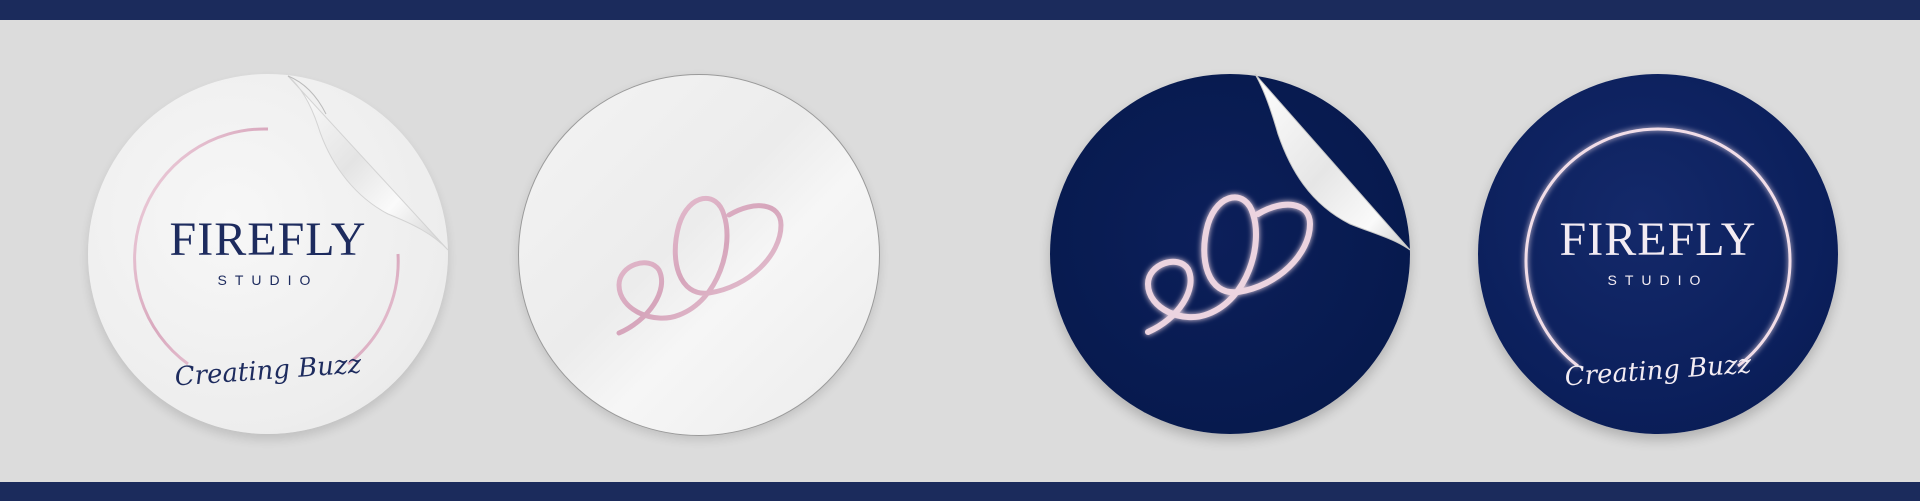 Image resolution: width=1920 pixels, height=501 pixels. I want to click on top-navy-band, so click(960, 10).